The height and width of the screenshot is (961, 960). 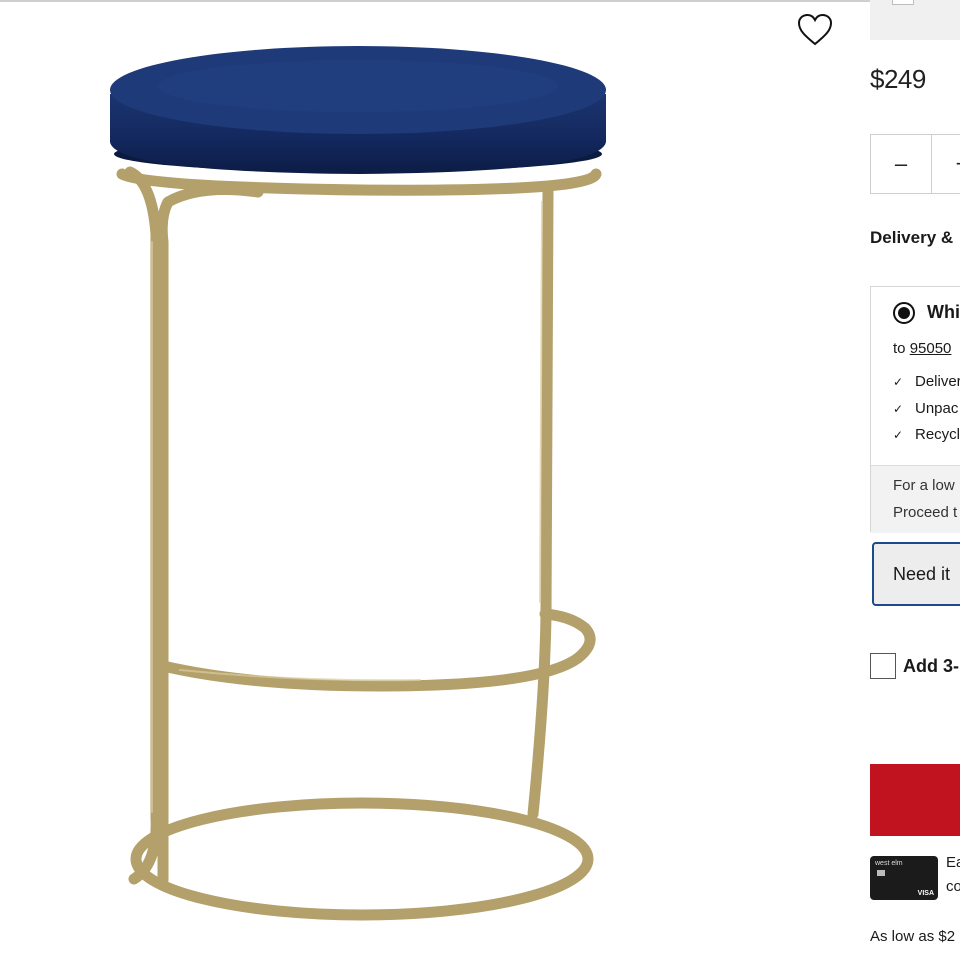 I want to click on radio-selected-dot, so click(x=904, y=313).